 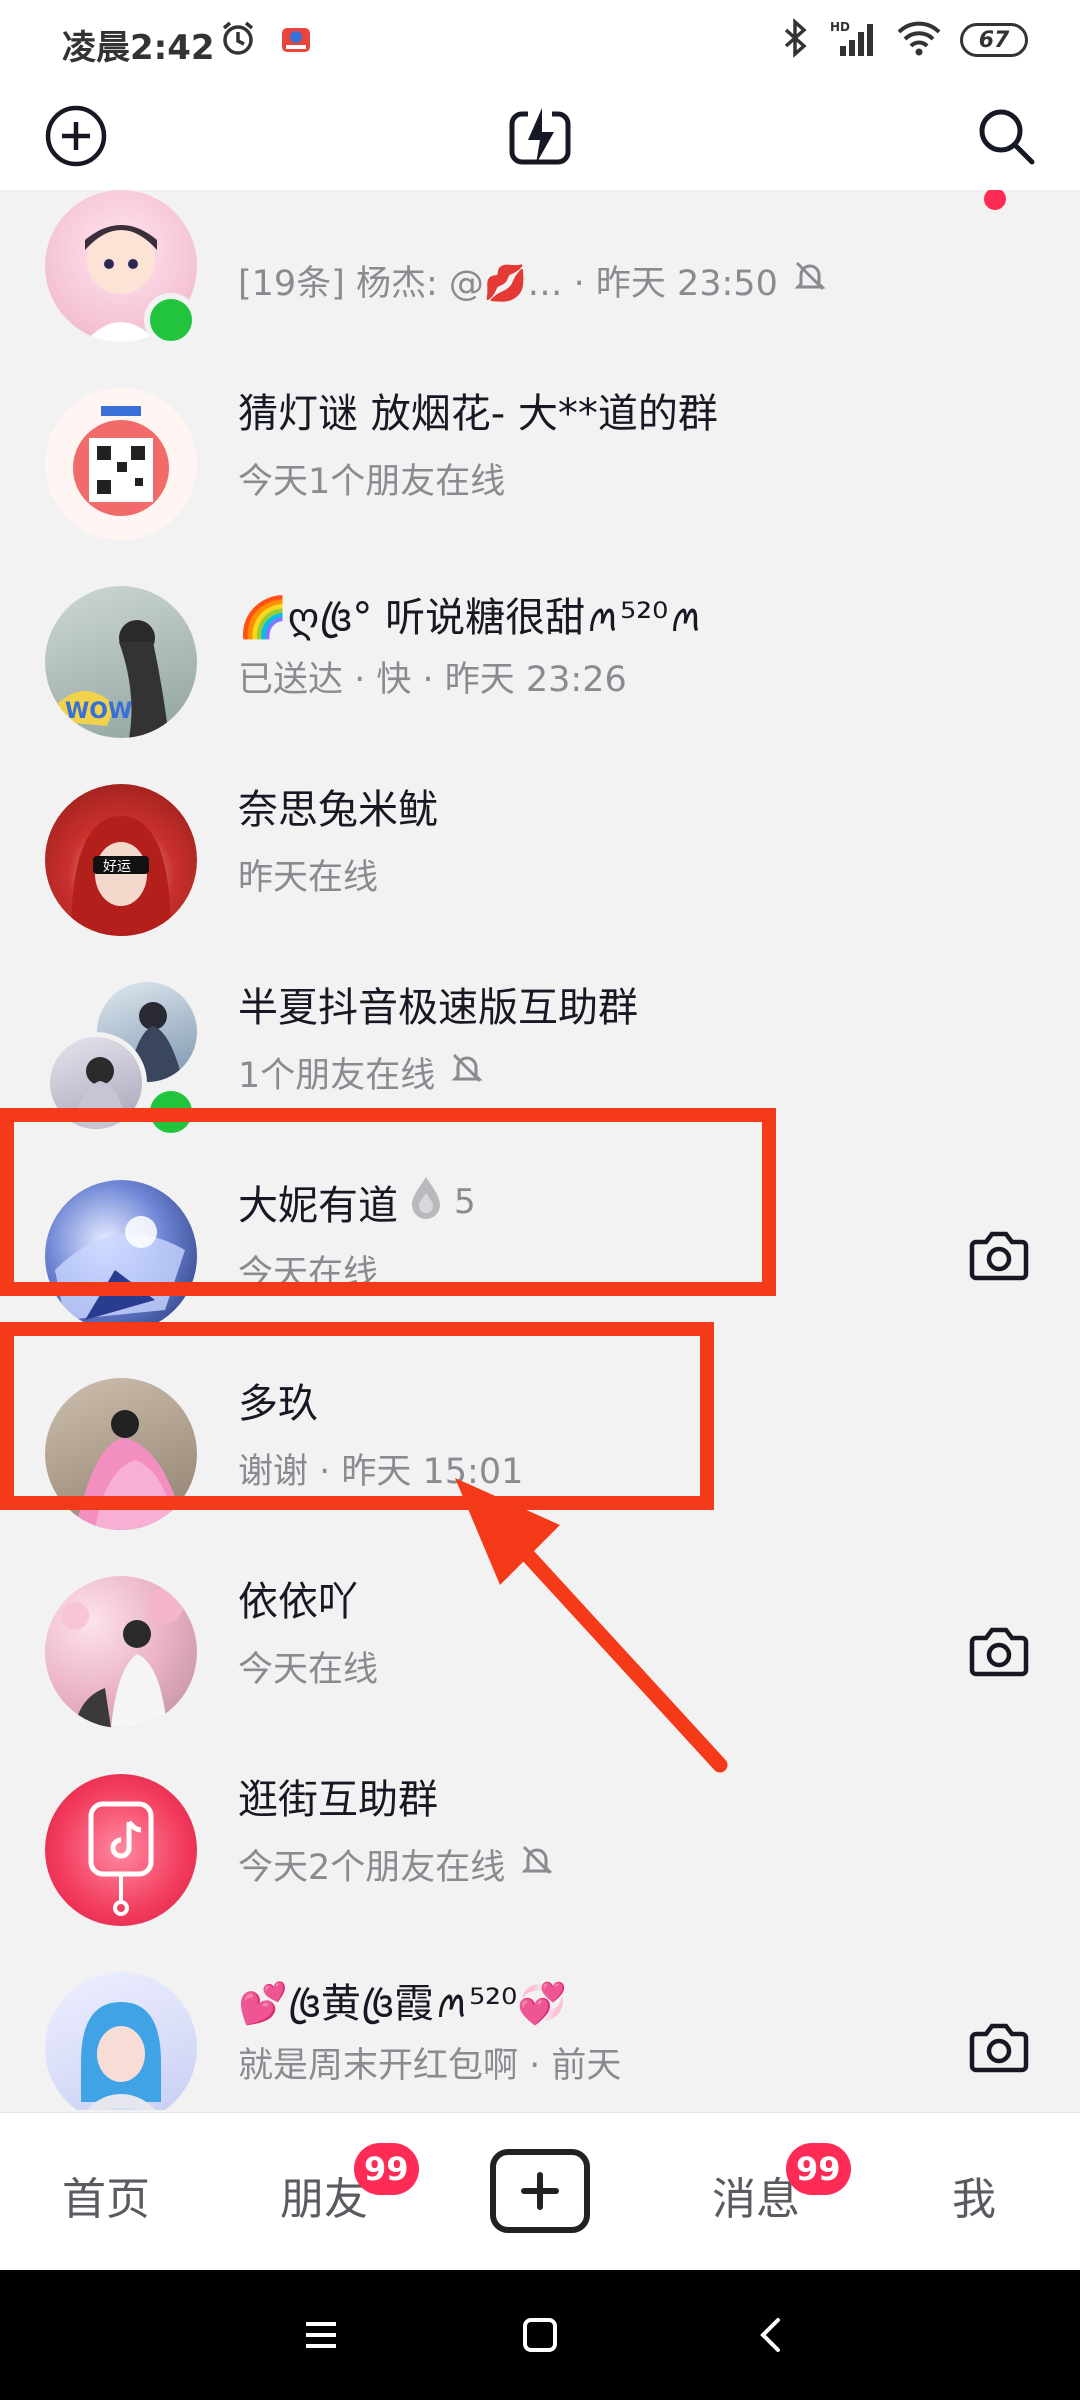 I want to click on create-button, so click(x=540, y=2191).